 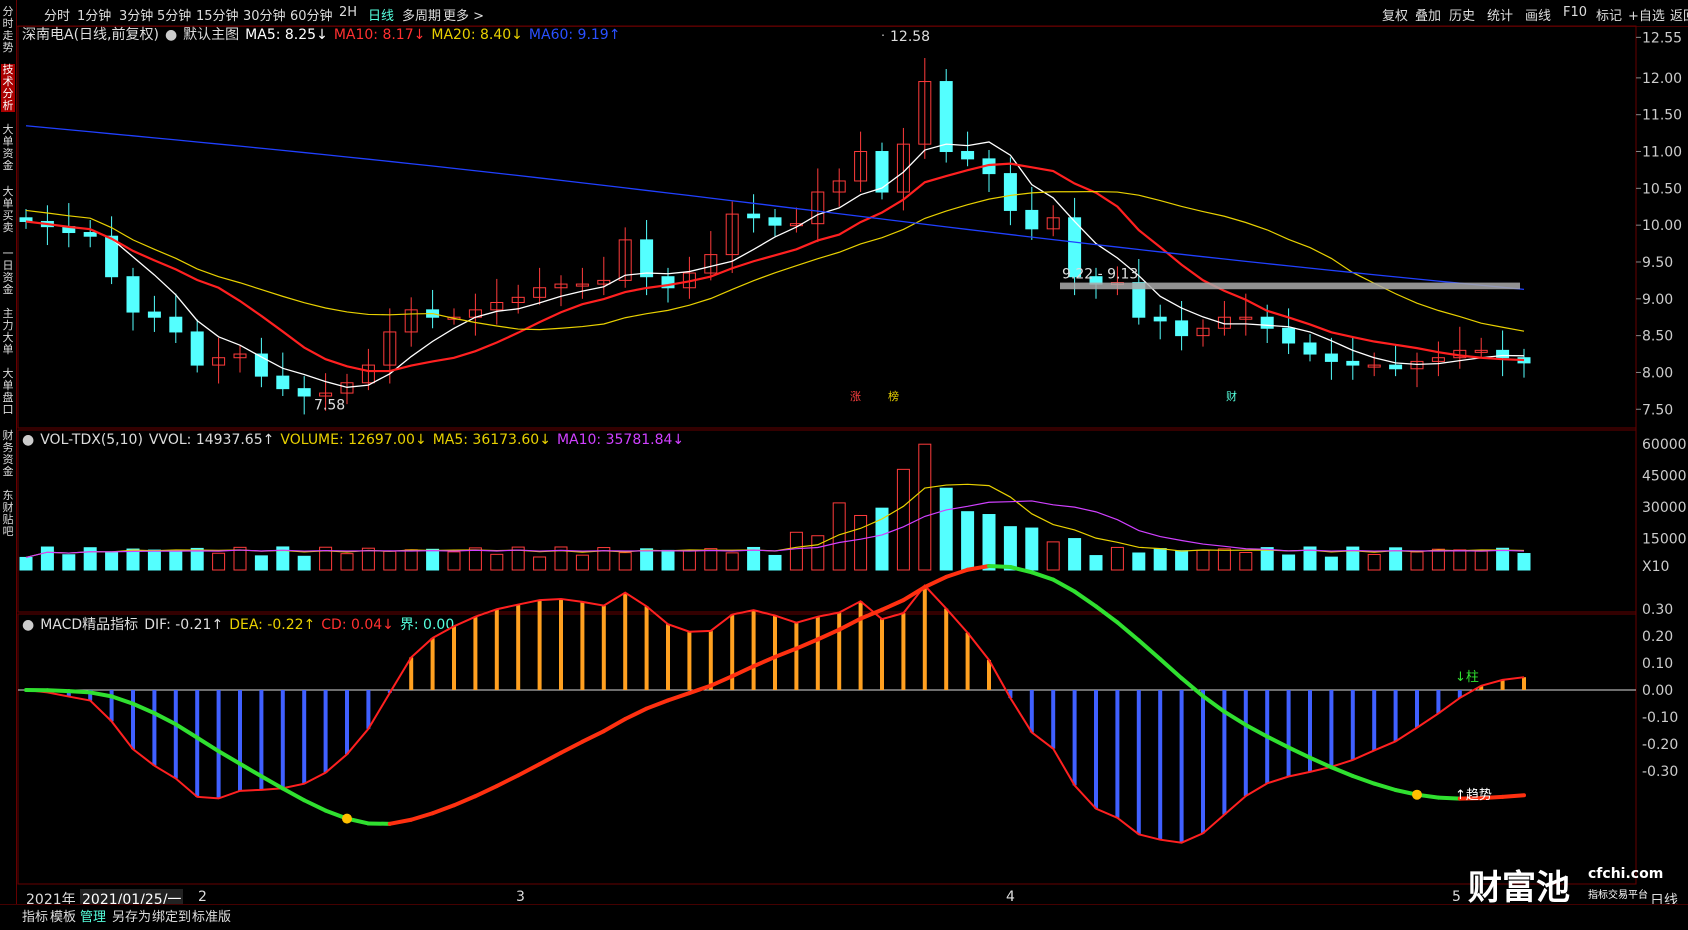 What do you see at coordinates (329, 405) in the screenshot?
I see `low-label: 7.58` at bounding box center [329, 405].